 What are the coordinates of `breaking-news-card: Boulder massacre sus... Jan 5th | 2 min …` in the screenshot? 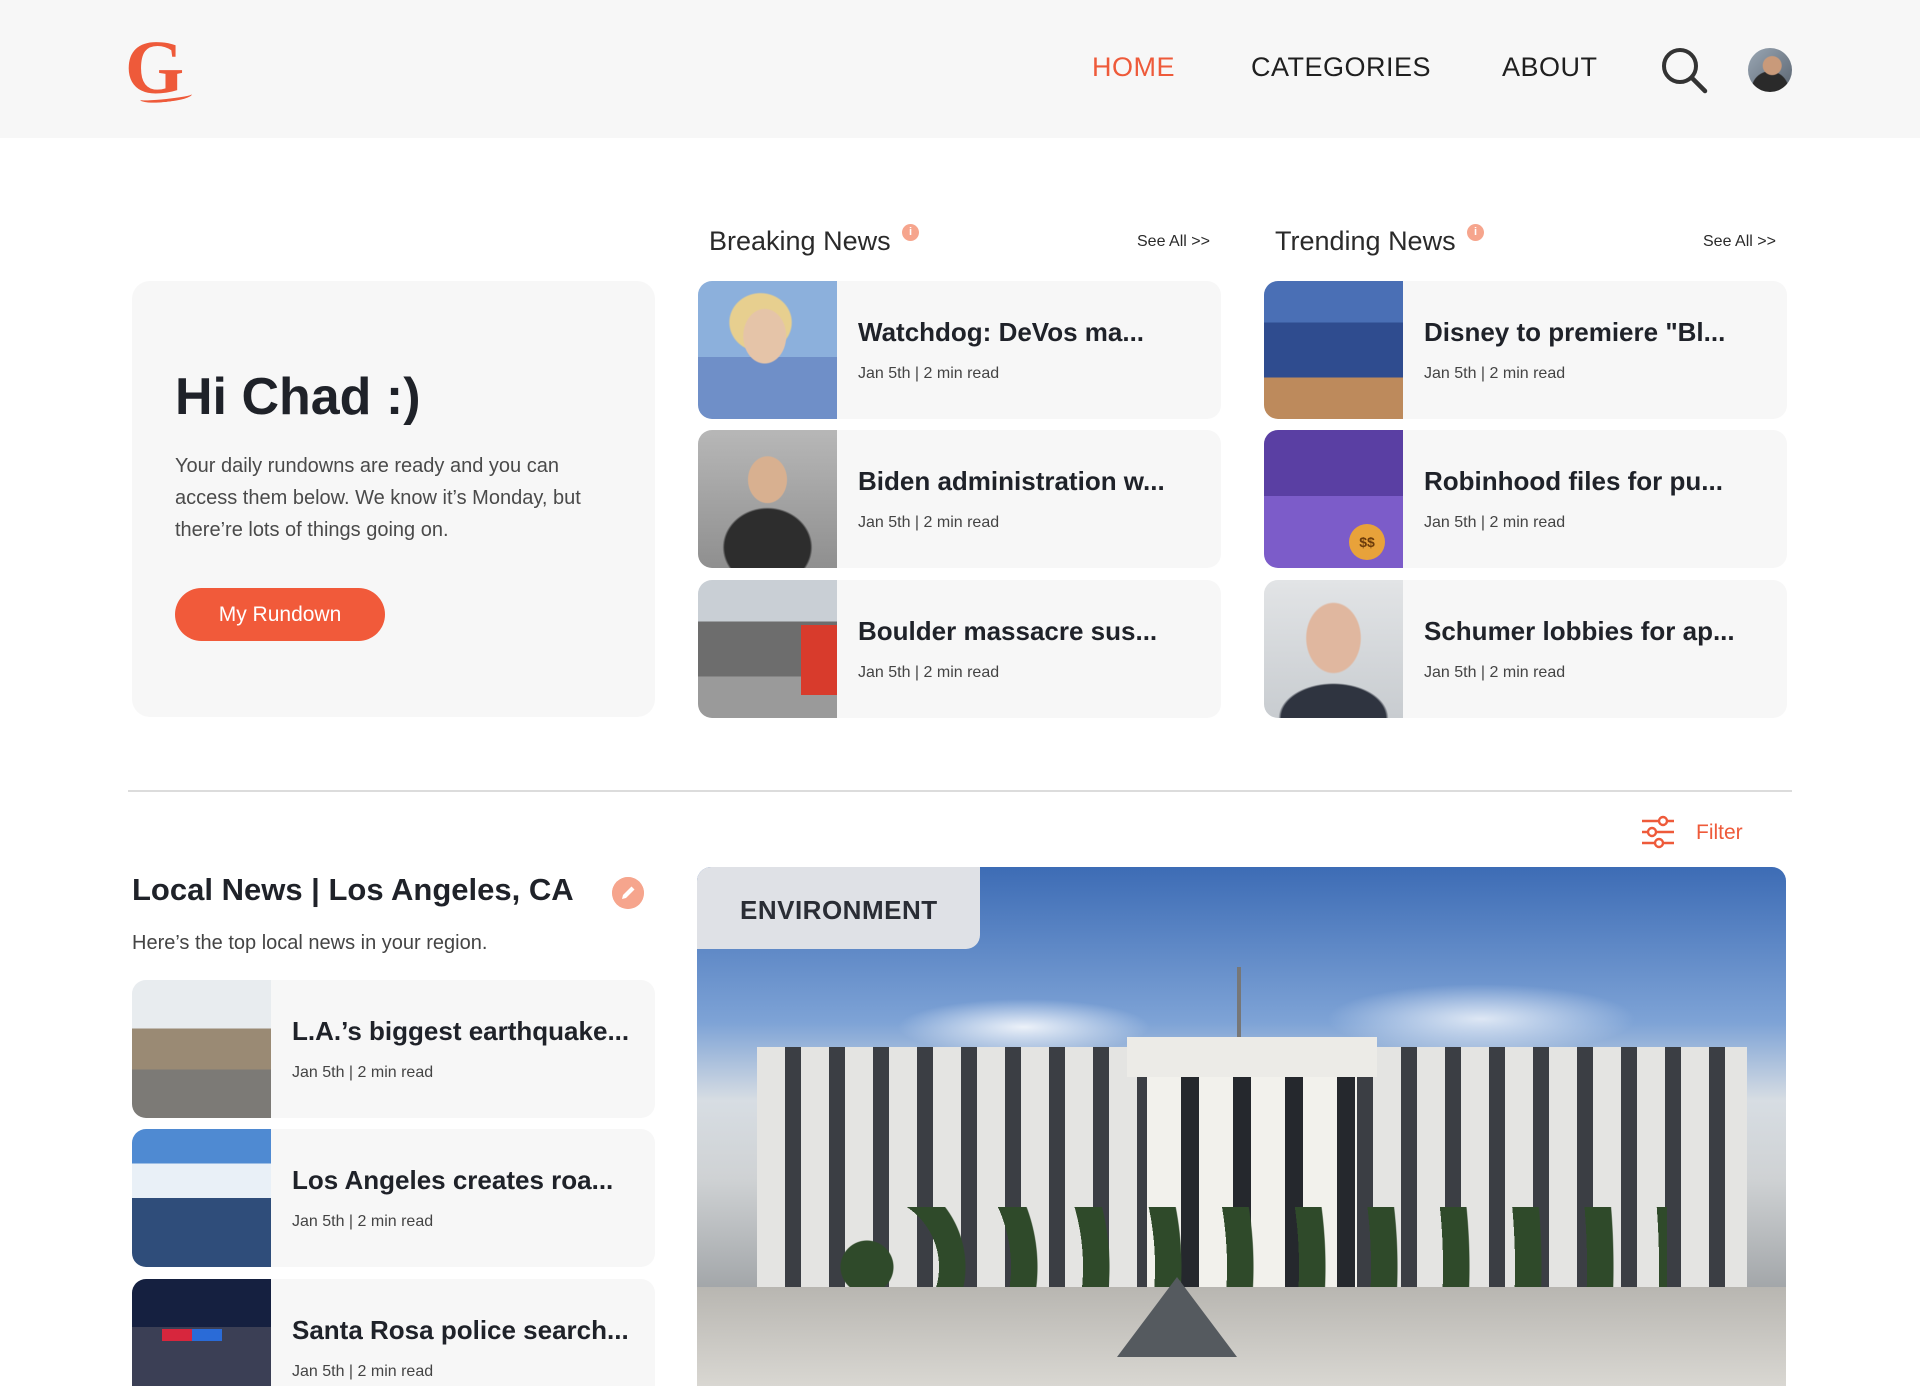 It's located at (959, 649).